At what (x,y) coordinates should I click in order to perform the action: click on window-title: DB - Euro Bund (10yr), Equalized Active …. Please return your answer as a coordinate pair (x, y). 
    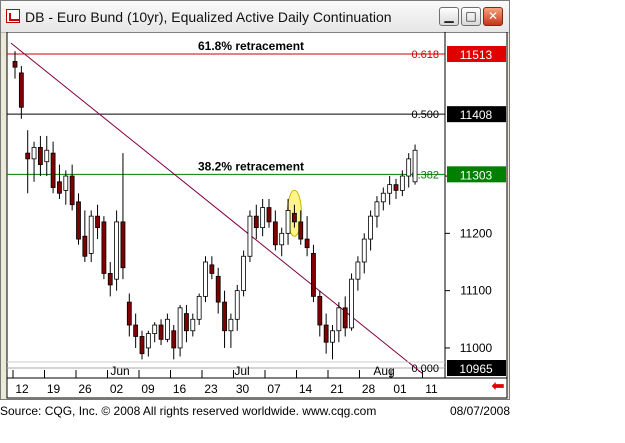
    Looking at the image, I should click on (208, 17).